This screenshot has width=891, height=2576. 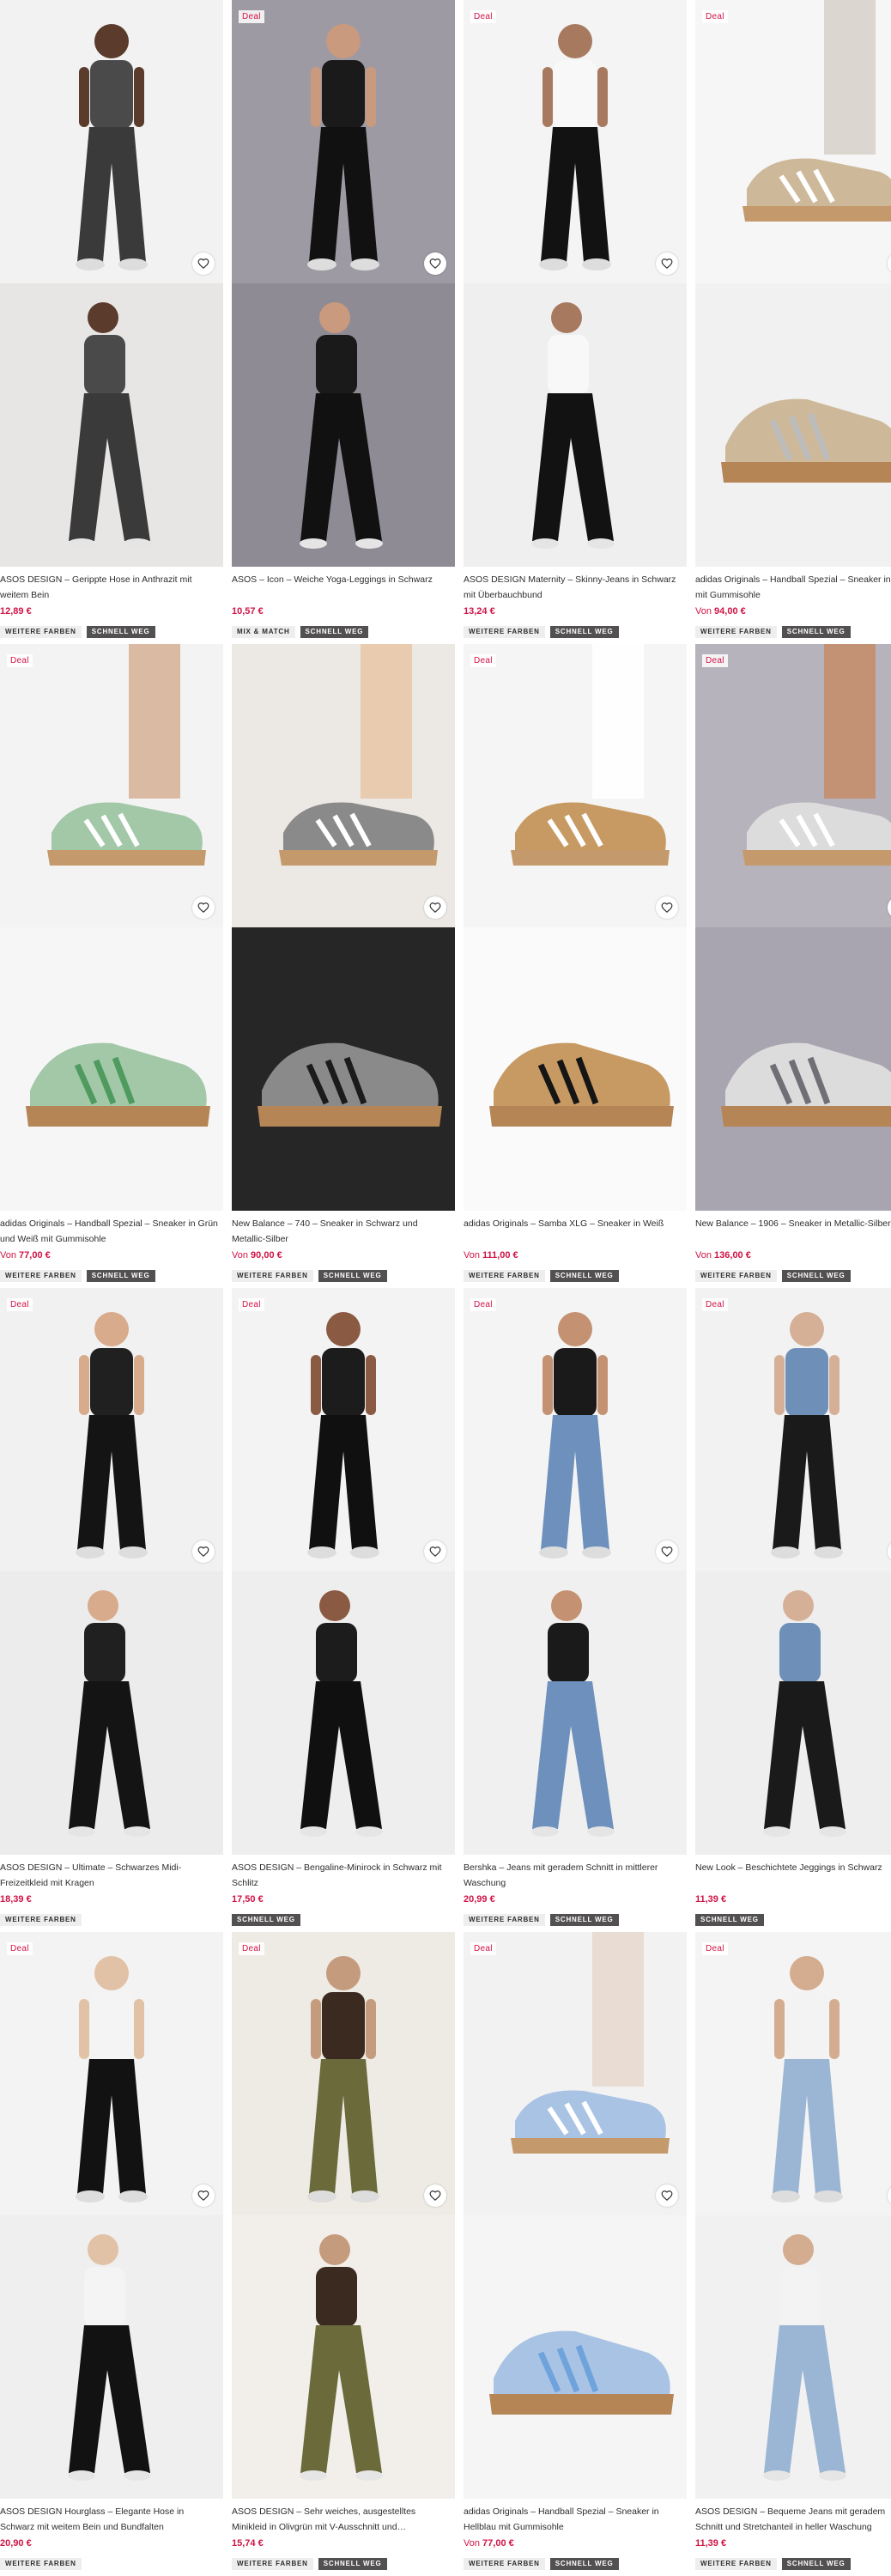 What do you see at coordinates (35, 1255) in the screenshot?
I see `price-value: 77,00 €` at bounding box center [35, 1255].